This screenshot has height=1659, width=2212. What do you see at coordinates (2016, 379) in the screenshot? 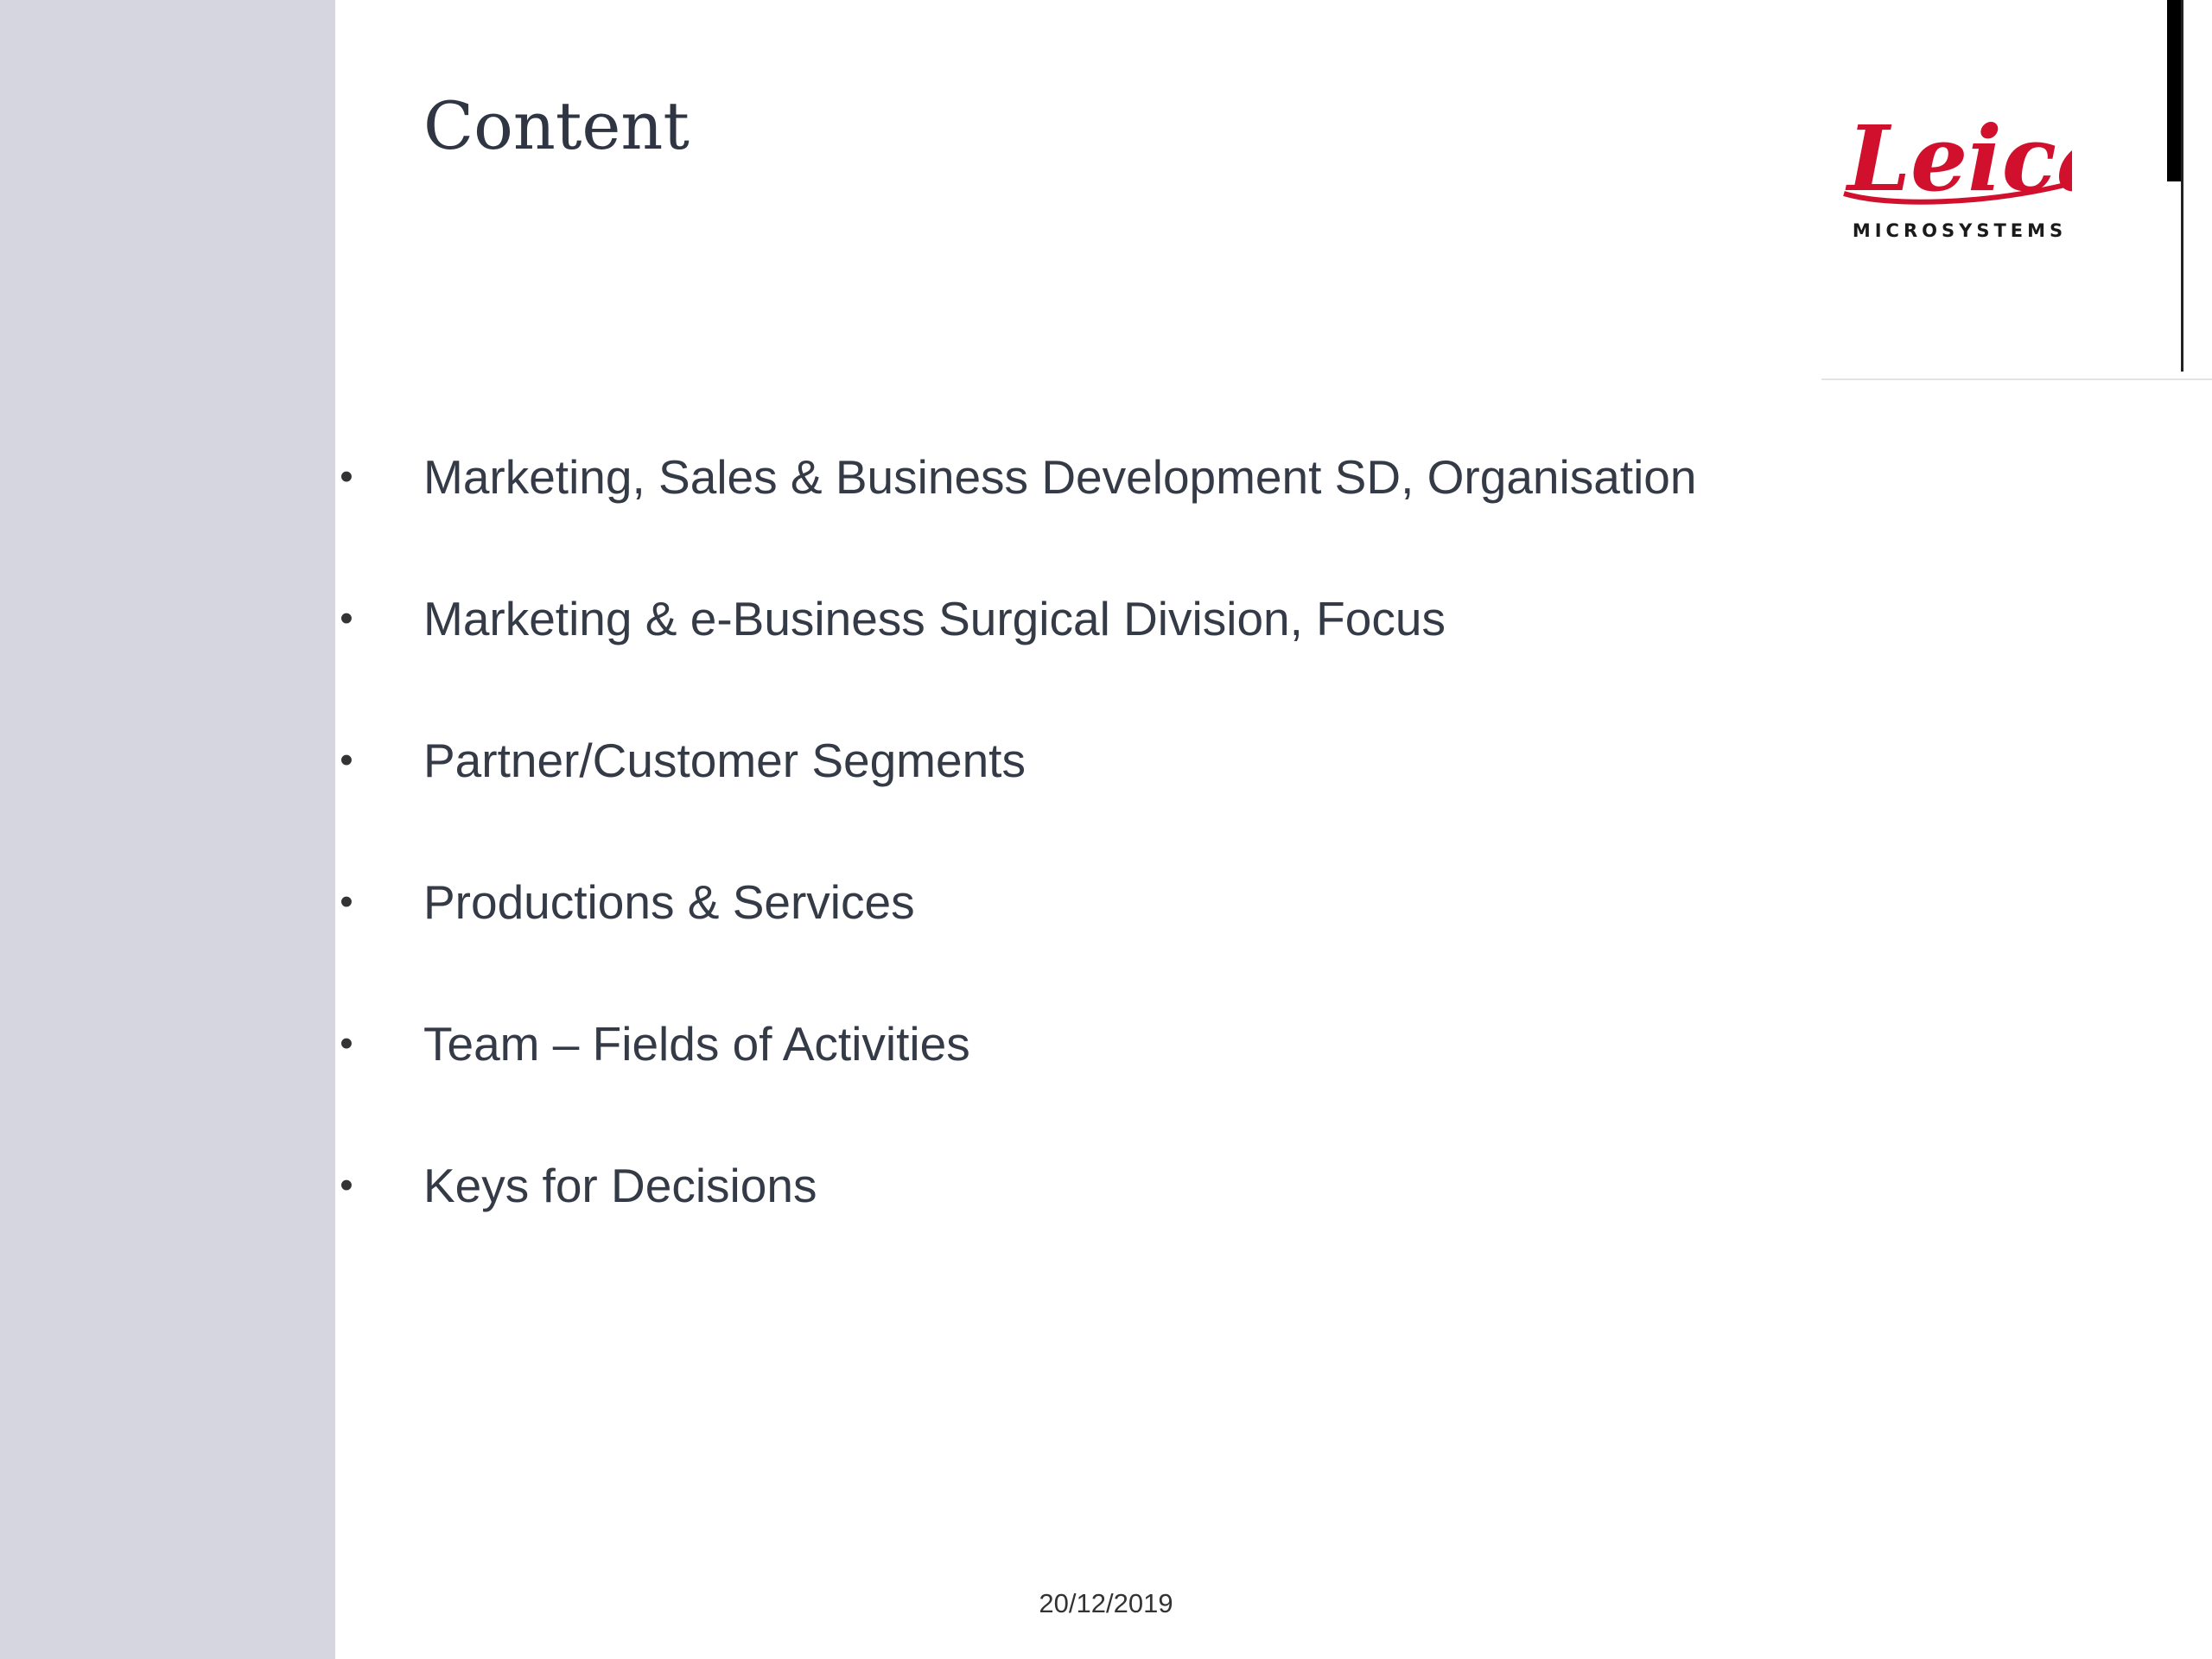
I see `logo-rule-bottom` at bounding box center [2016, 379].